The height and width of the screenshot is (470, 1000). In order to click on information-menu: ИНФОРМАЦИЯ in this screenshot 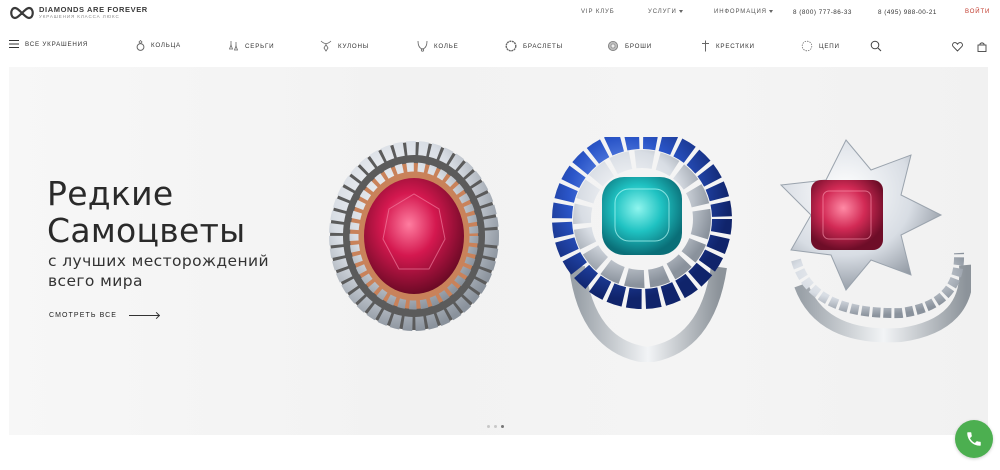, I will do `click(743, 12)`.